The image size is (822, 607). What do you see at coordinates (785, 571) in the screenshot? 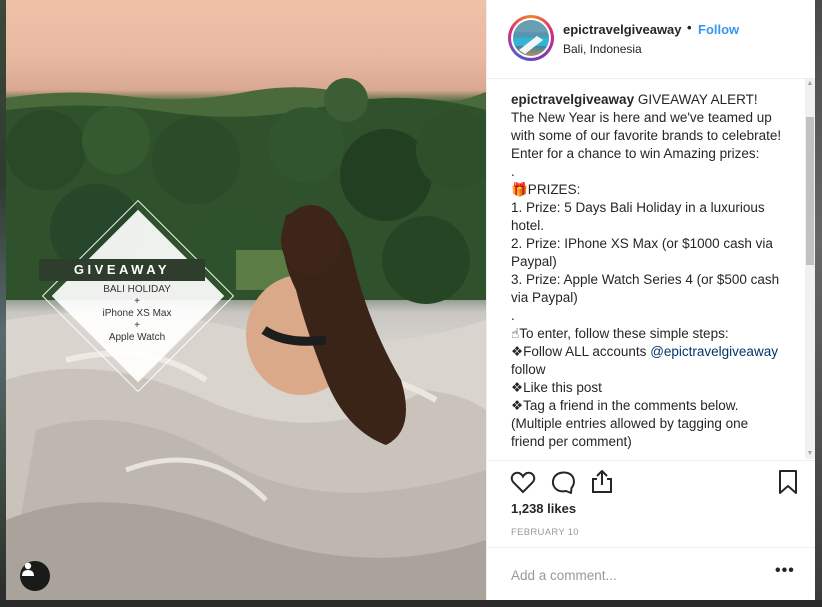
I see `more-options-icon: •••` at bounding box center [785, 571].